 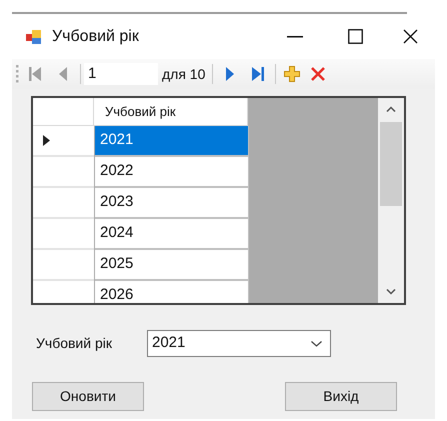 What do you see at coordinates (183, 74) in the screenshot?
I see `record-count: для 10` at bounding box center [183, 74].